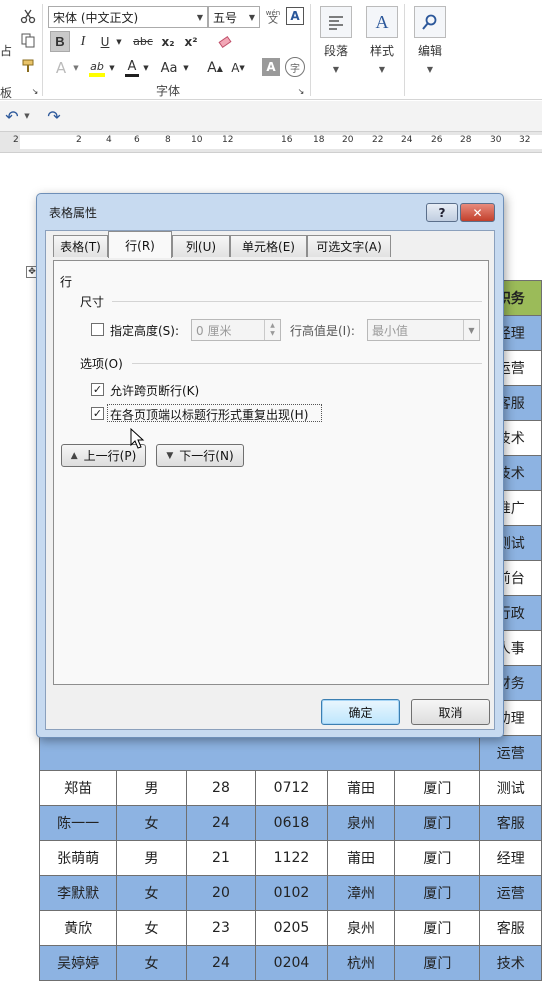  What do you see at coordinates (430, 40) in the screenshot?
I see `editing-button: 编辑 ▼` at bounding box center [430, 40].